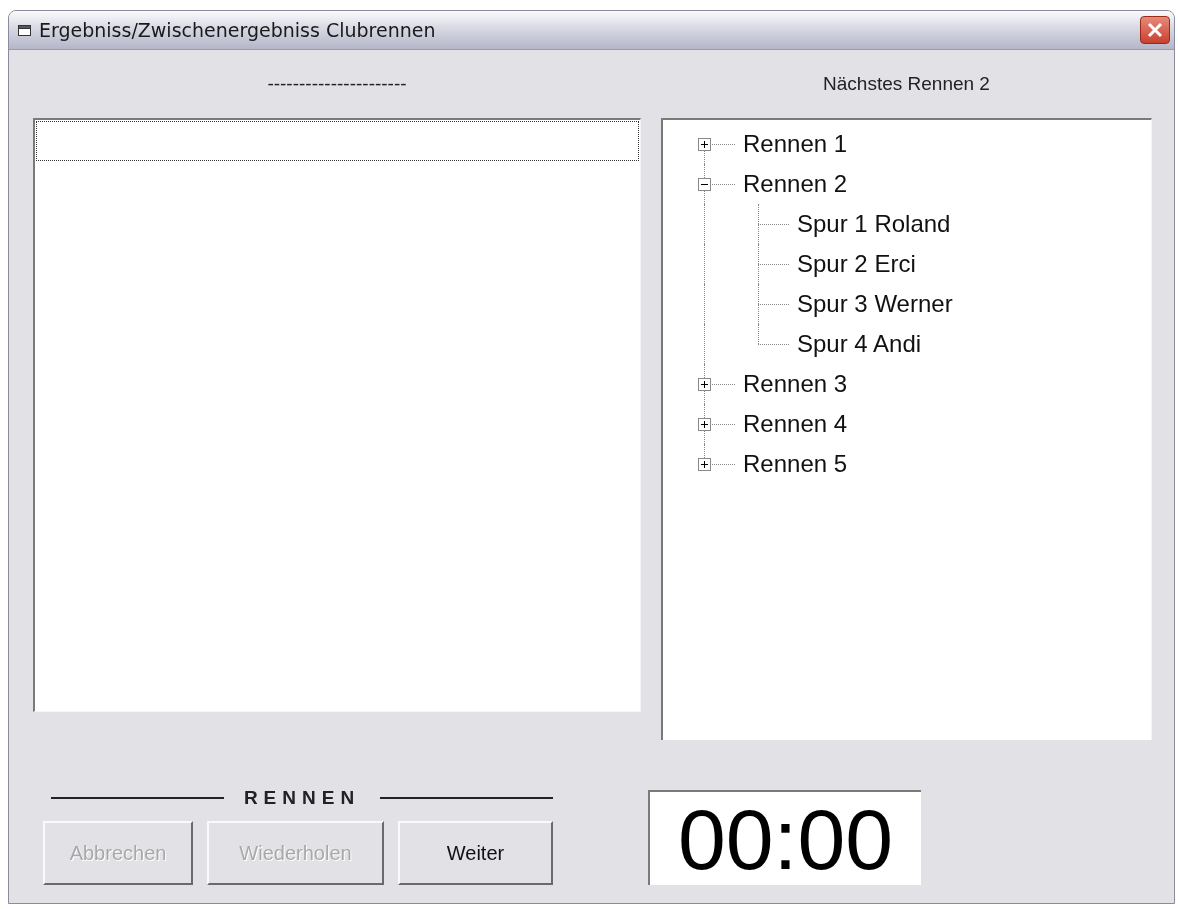 This screenshot has height=909, width=1178. What do you see at coordinates (704, 184) in the screenshot?
I see `collapse-icon` at bounding box center [704, 184].